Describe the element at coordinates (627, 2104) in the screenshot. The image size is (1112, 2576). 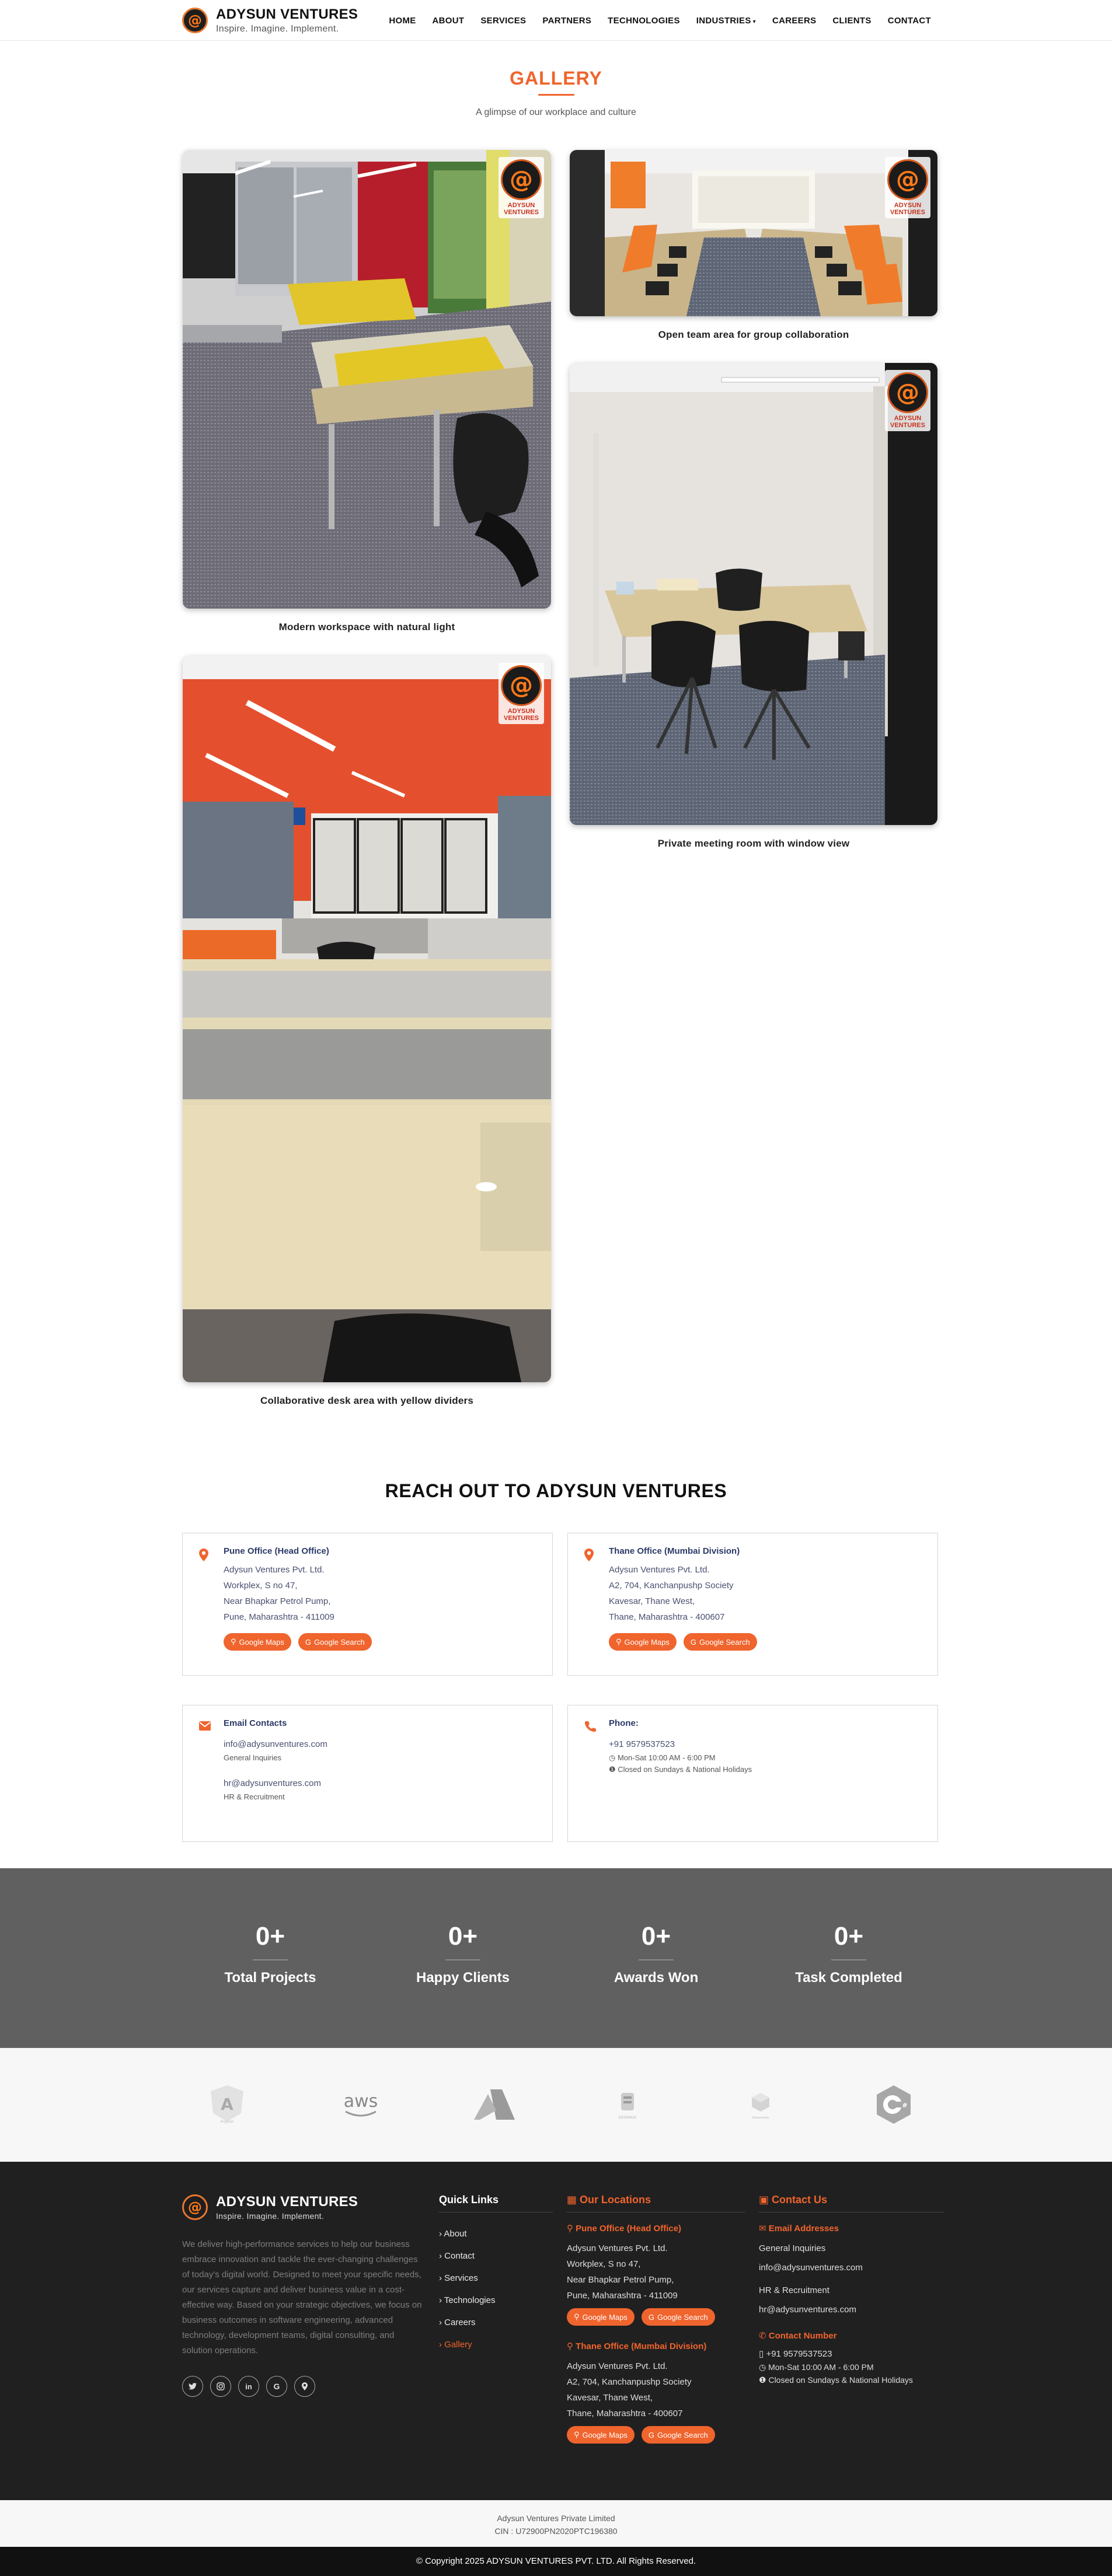
I see `database-logo: DATABASE` at that location.